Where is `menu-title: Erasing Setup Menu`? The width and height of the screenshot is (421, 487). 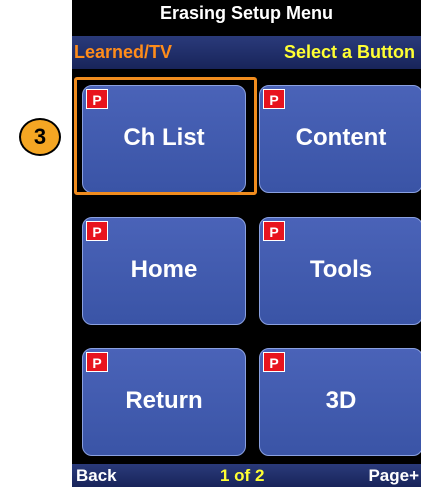
menu-title: Erasing Setup Menu is located at coordinates (246, 13).